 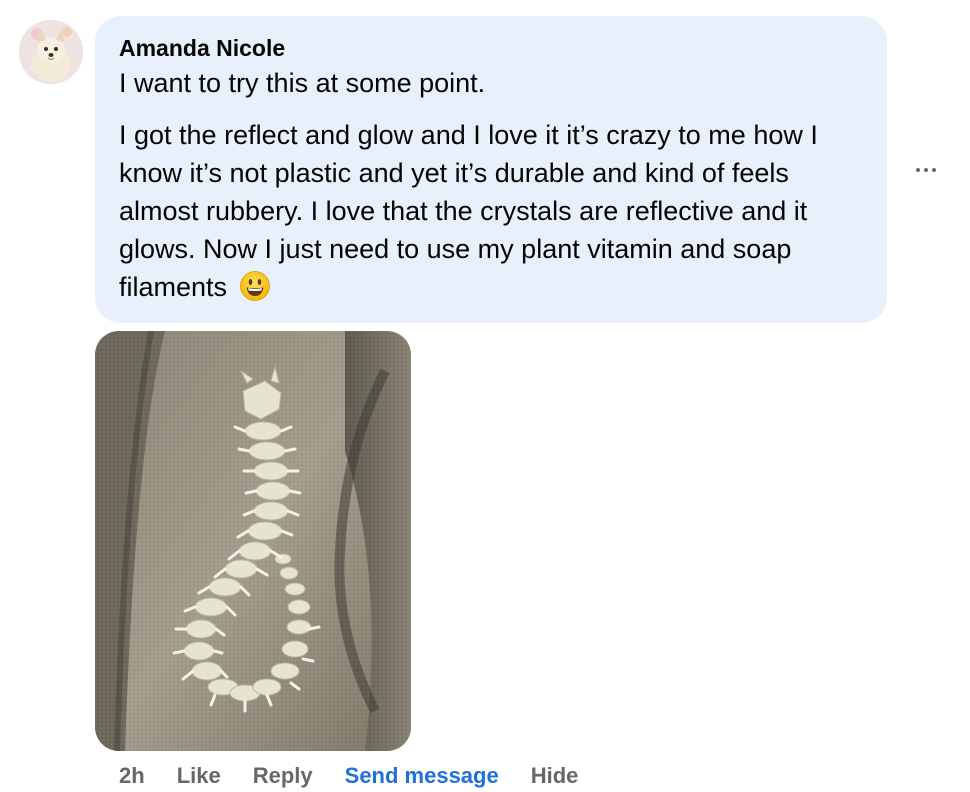 What do you see at coordinates (132, 776) in the screenshot?
I see `comment-timestamp: 2h` at bounding box center [132, 776].